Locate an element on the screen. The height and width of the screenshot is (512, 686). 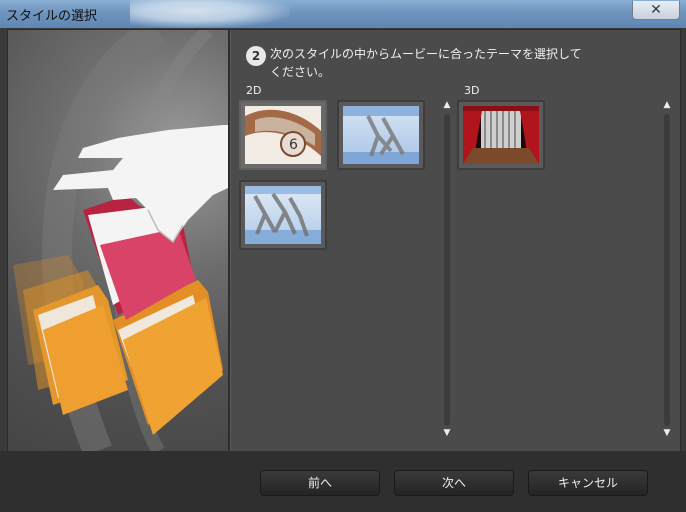
close-button: ✕ is located at coordinates (656, 10).